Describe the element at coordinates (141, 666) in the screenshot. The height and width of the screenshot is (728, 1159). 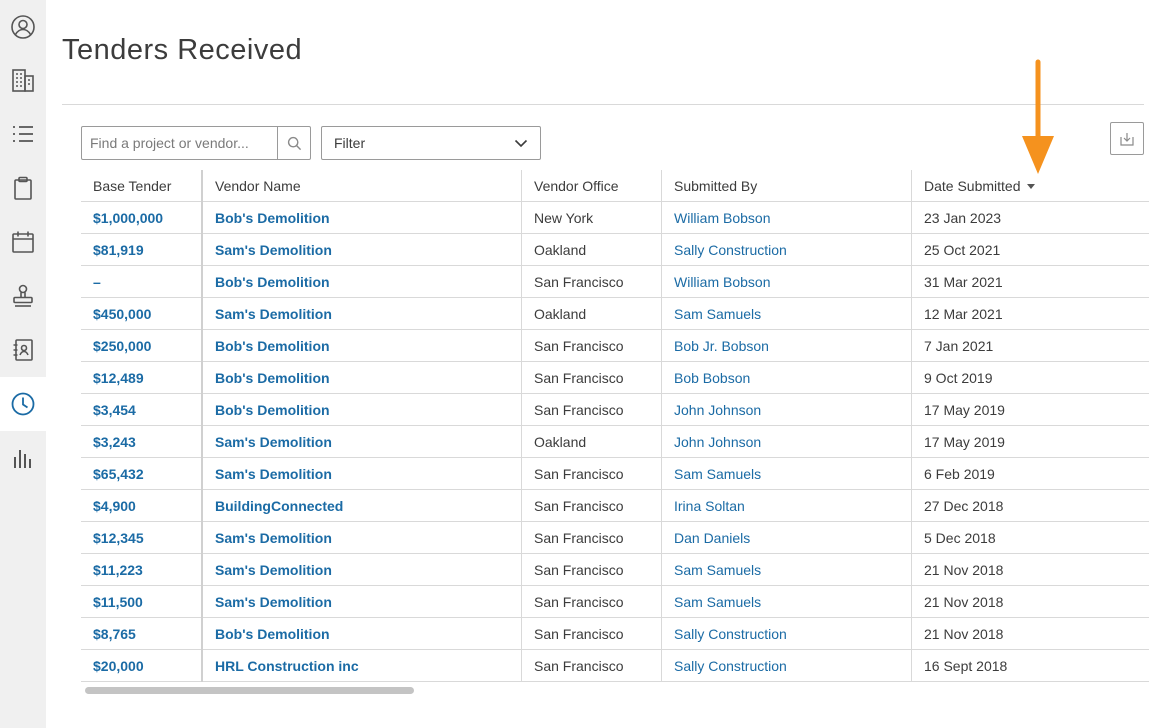
I see `base-tender-cell: $20,000` at that location.